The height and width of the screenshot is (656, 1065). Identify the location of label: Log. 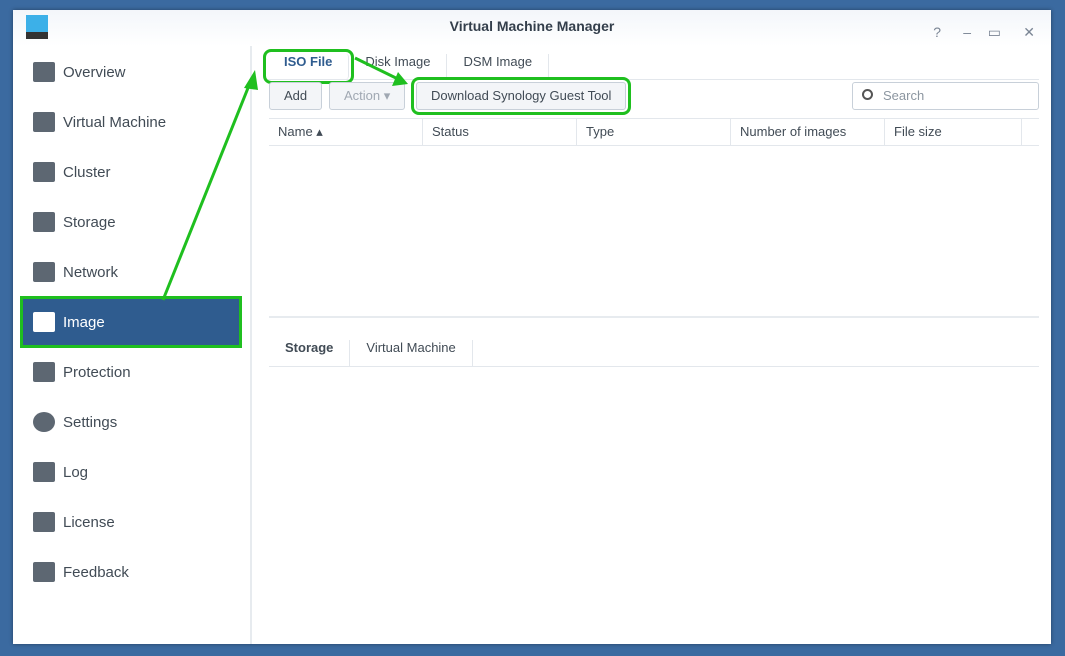
(76, 472).